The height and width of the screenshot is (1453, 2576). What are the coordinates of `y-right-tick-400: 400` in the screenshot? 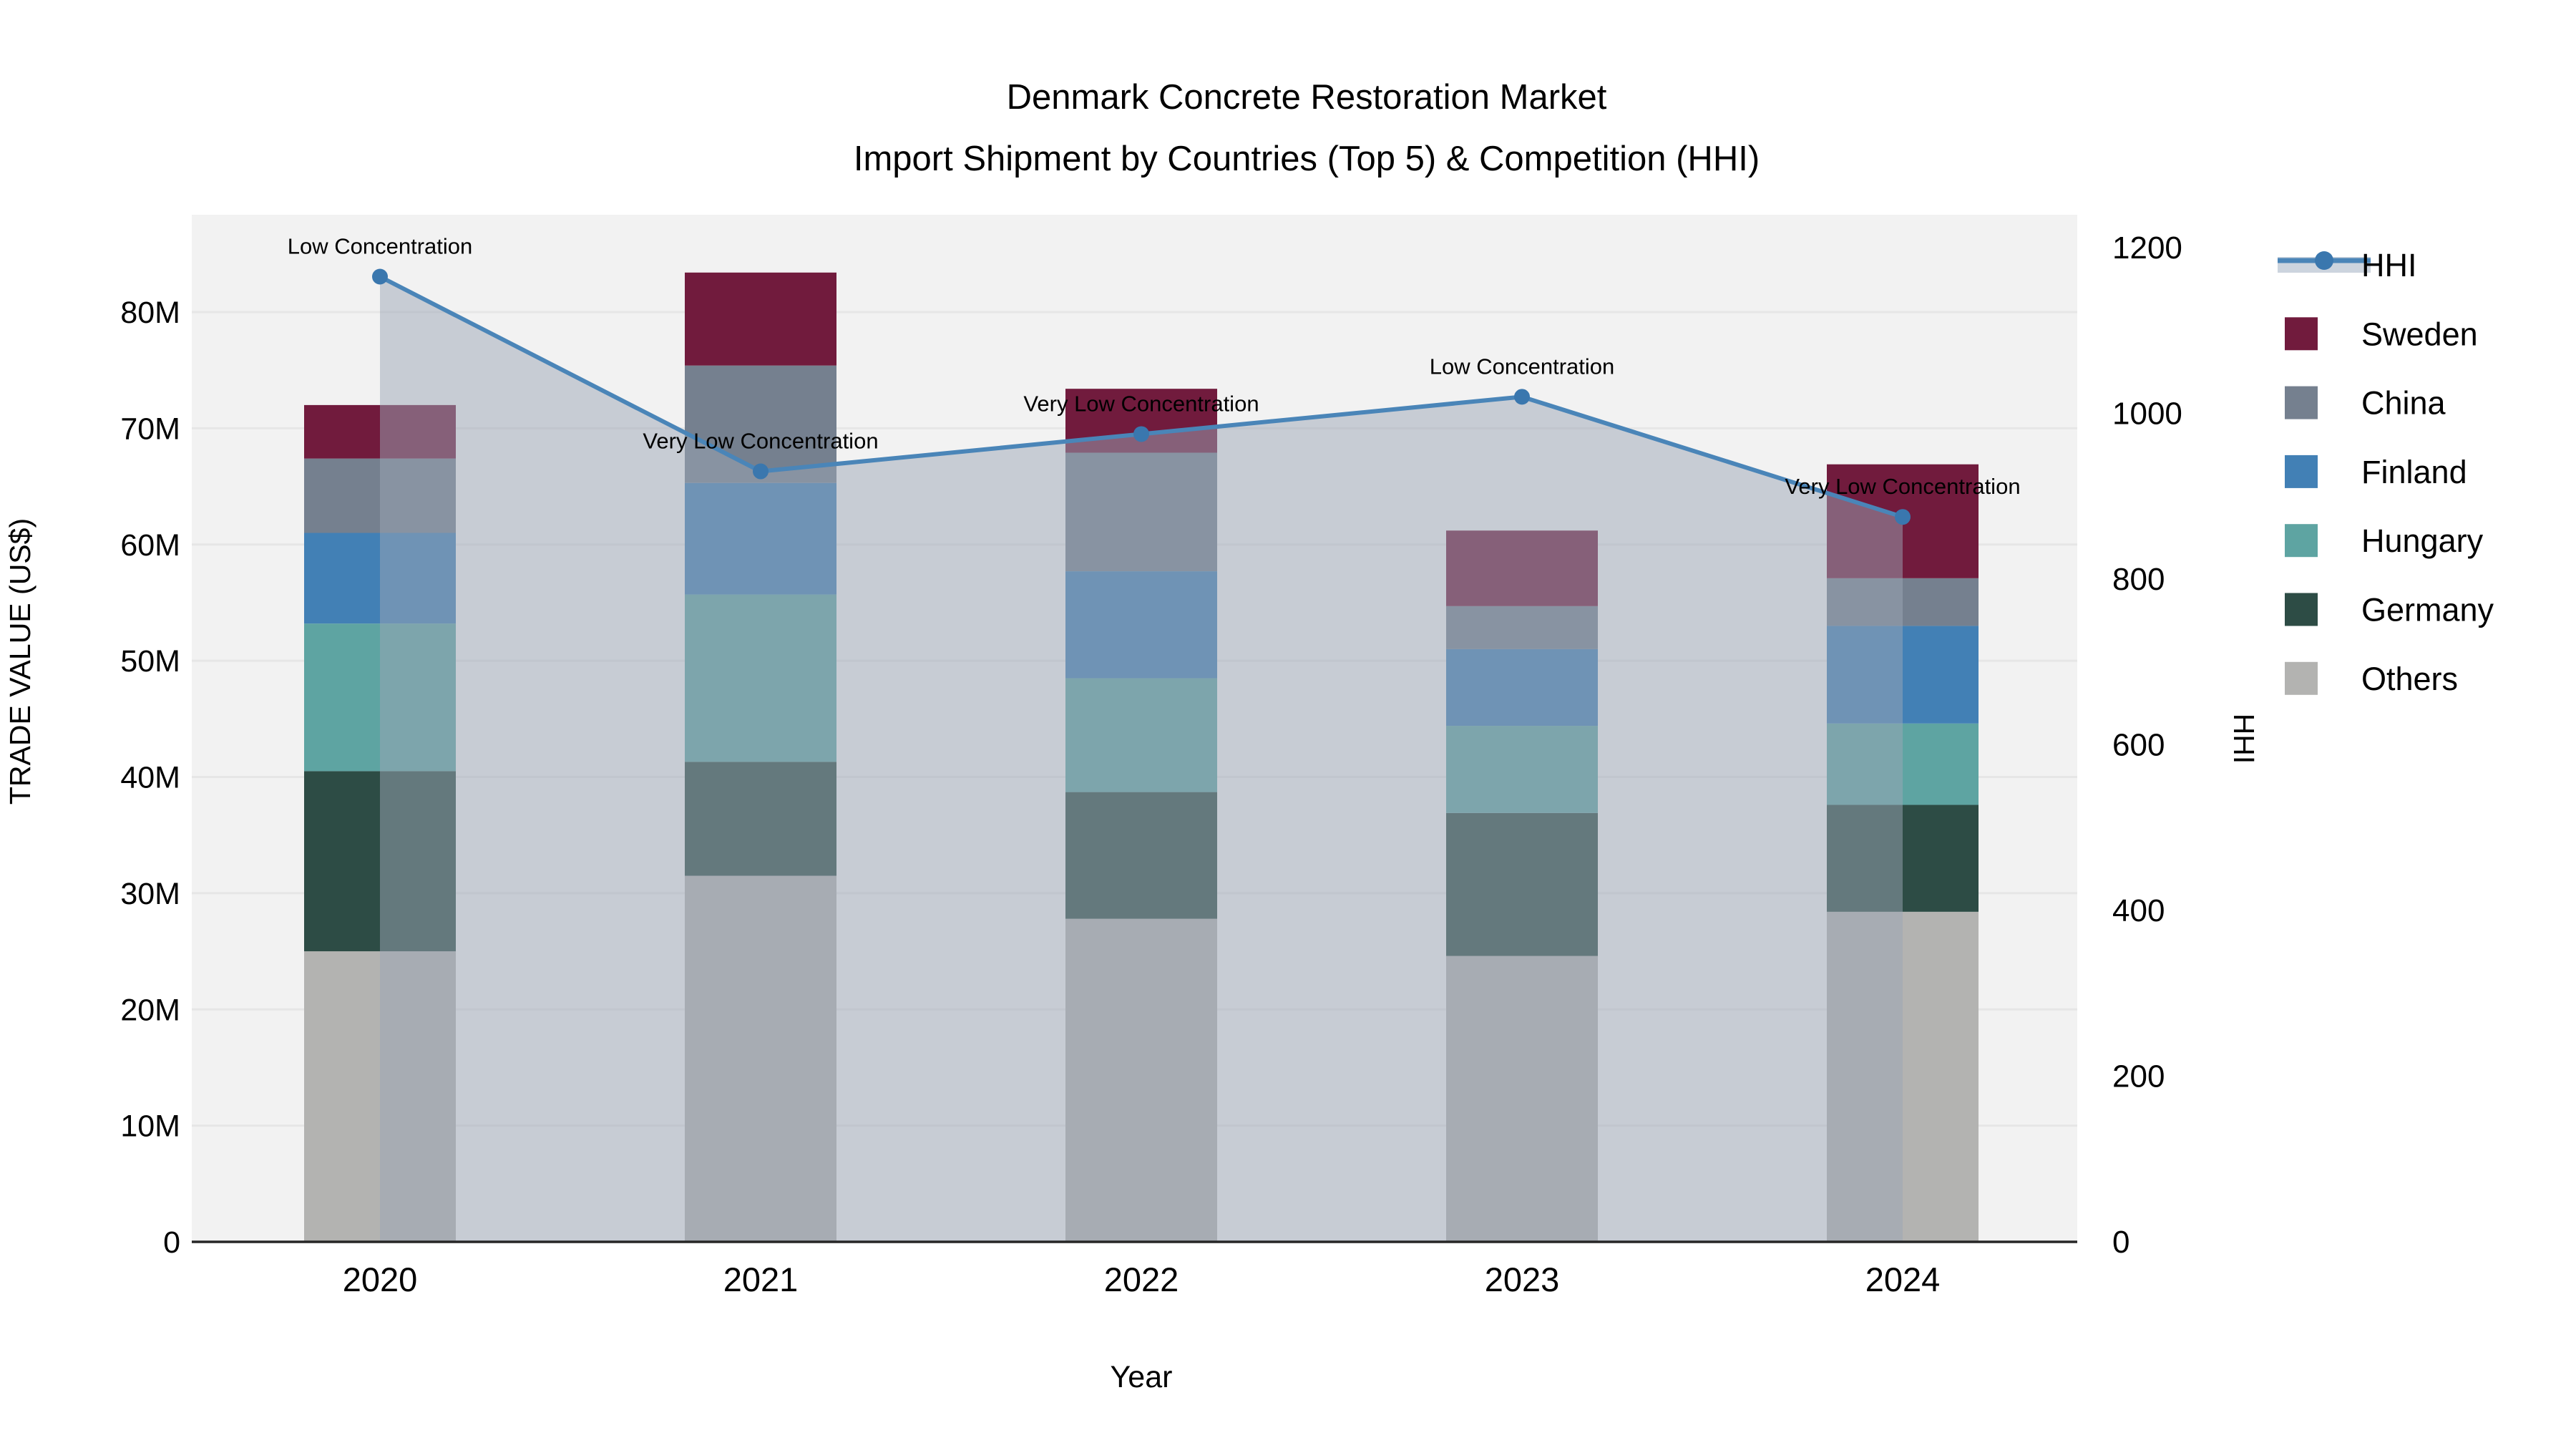 It's located at (2138, 910).